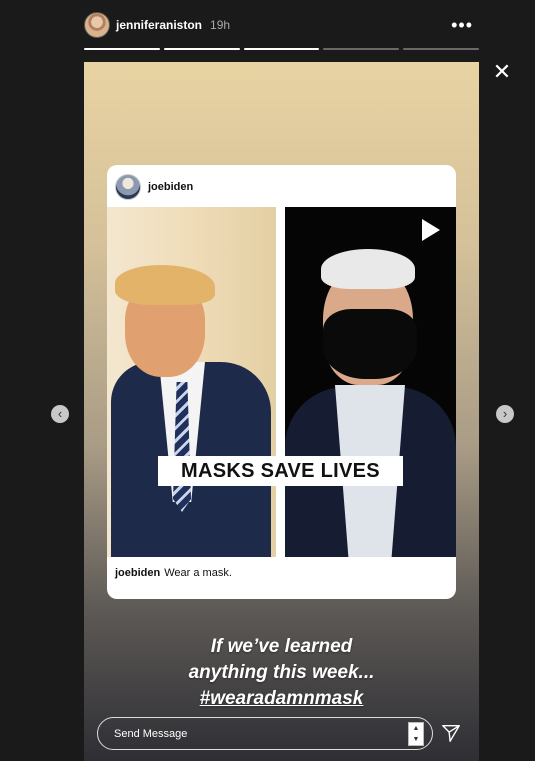 The image size is (535, 761). Describe the element at coordinates (416, 728) in the screenshot. I see `stepper-up-icon: ▲` at that location.